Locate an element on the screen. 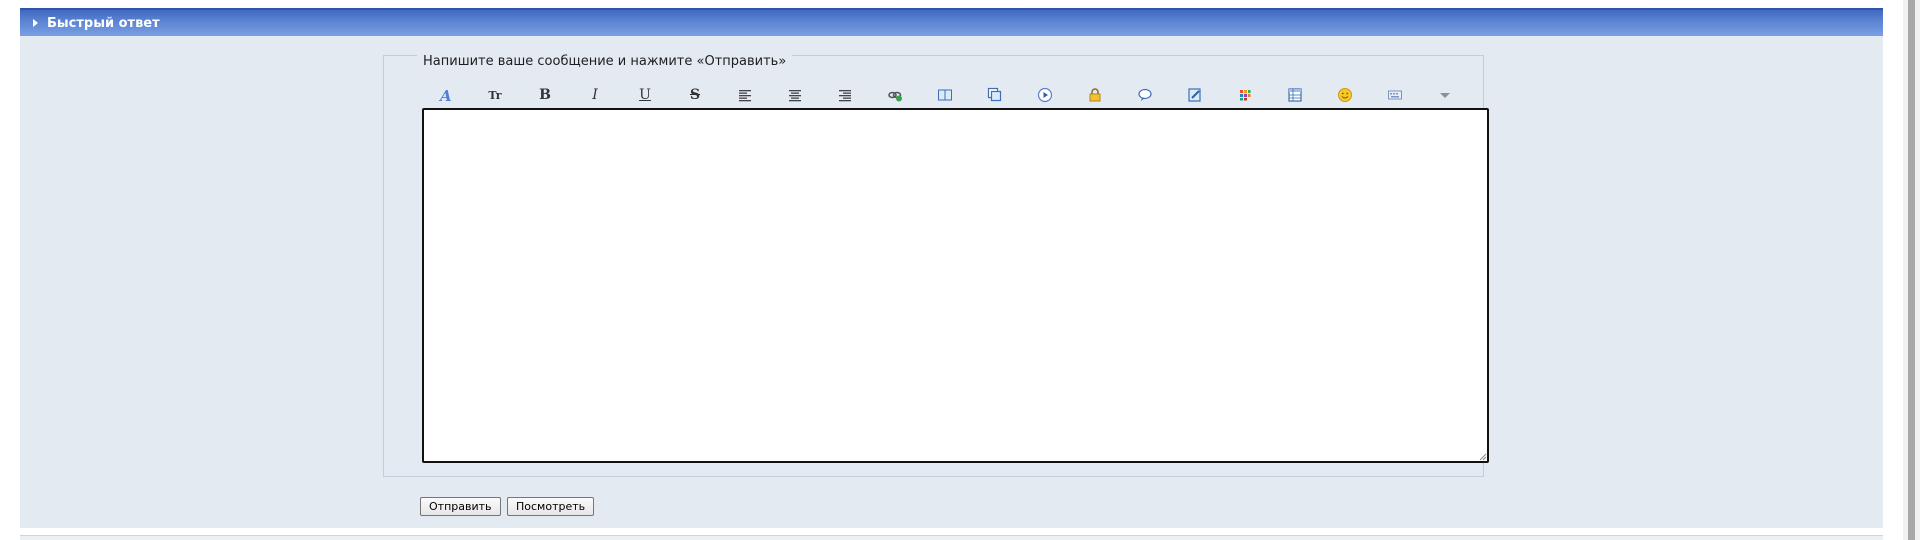 The width and height of the screenshot is (1920, 540). expand-triangle-icon is located at coordinates (35, 23).